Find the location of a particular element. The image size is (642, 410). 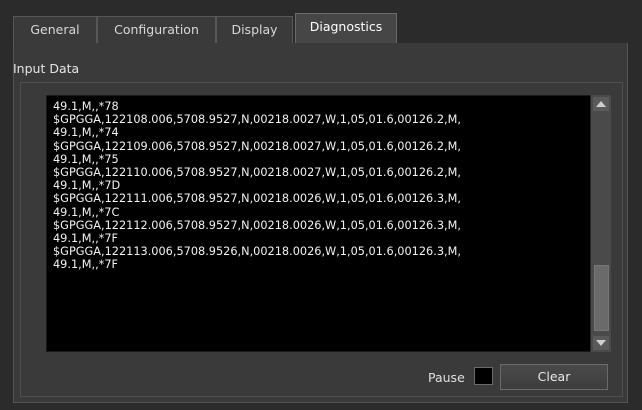

tab-configuration: Configuration is located at coordinates (156, 30).